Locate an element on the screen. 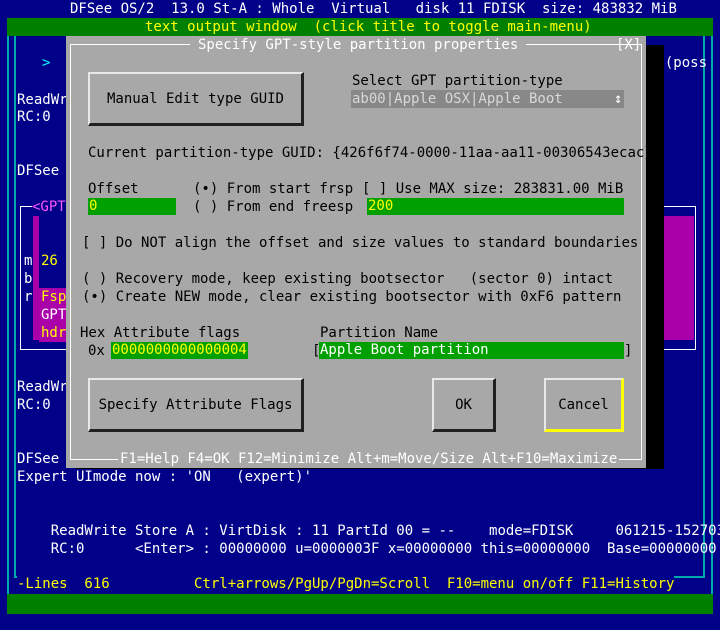 The width and height of the screenshot is (720, 630). select-arrow-icon: ↕ is located at coordinates (618, 99).